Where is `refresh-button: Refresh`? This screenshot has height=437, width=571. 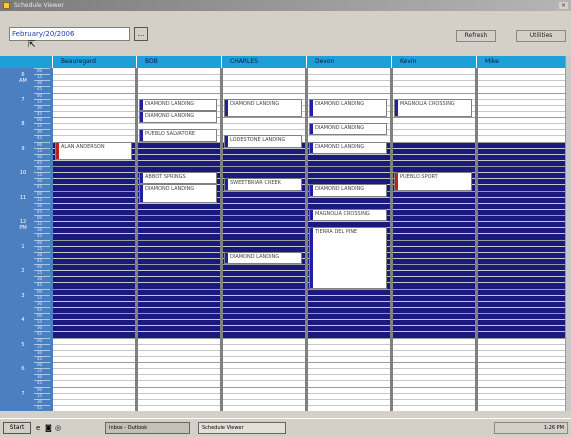 refresh-button: Refresh is located at coordinates (476, 36).